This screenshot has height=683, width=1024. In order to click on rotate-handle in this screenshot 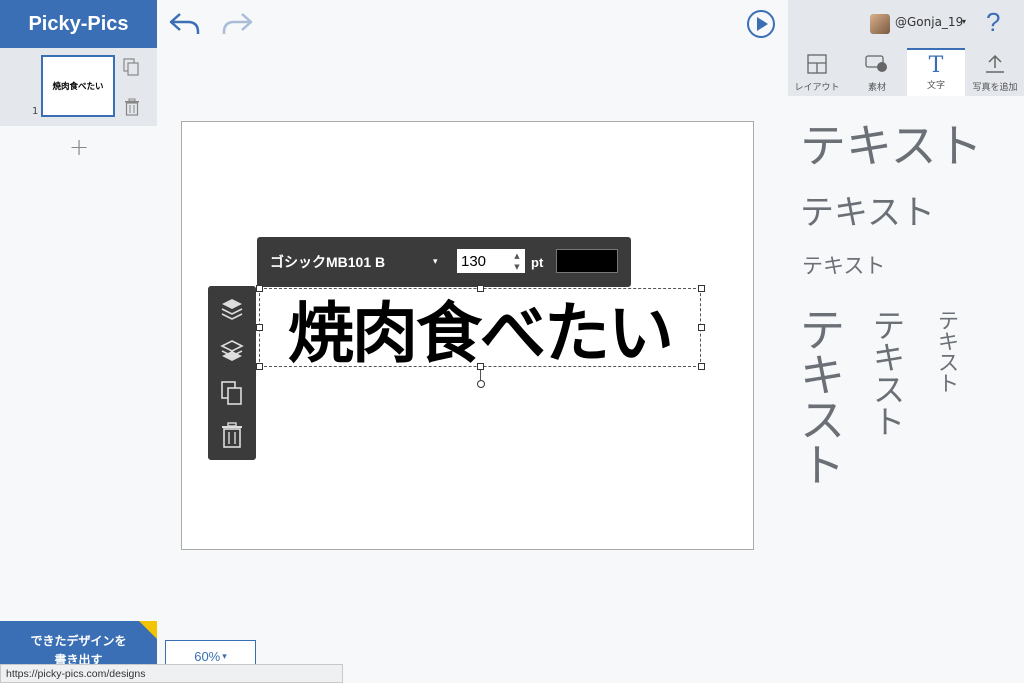, I will do `click(481, 384)`.